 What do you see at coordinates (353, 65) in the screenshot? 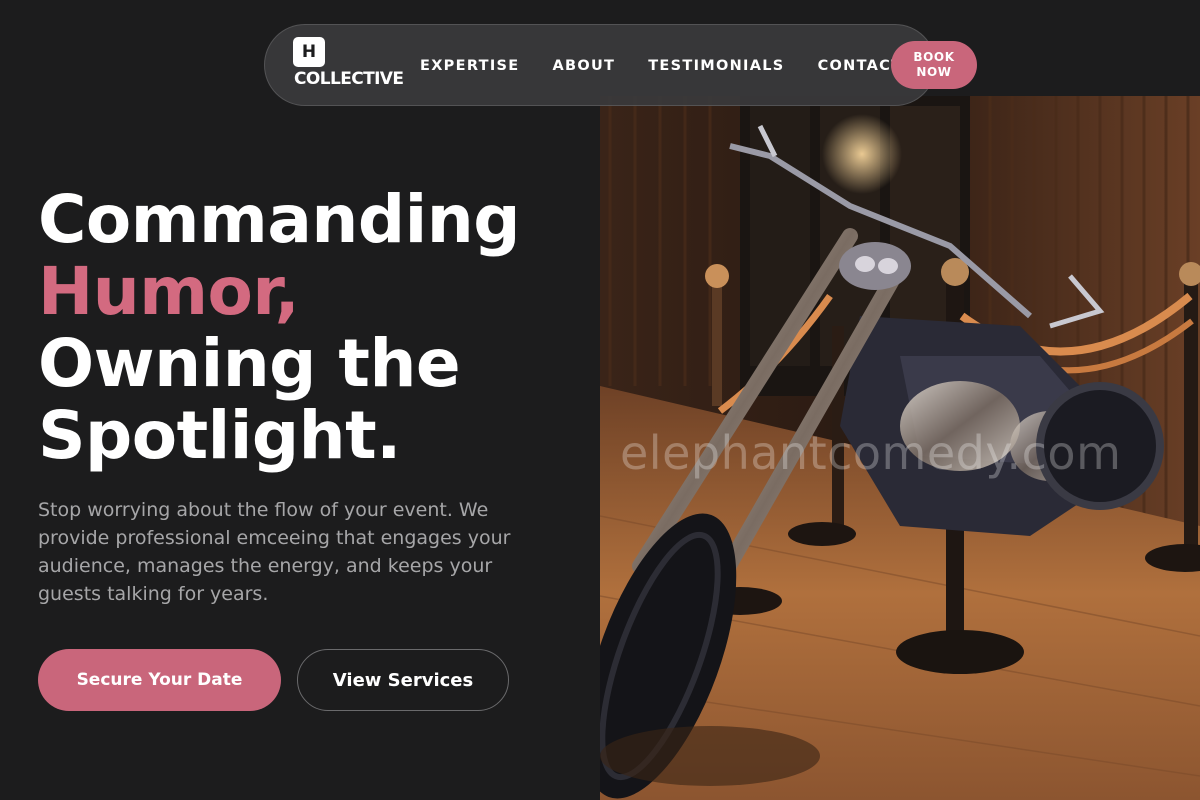
I see `brand-logo: H COLLECTIVE` at bounding box center [353, 65].